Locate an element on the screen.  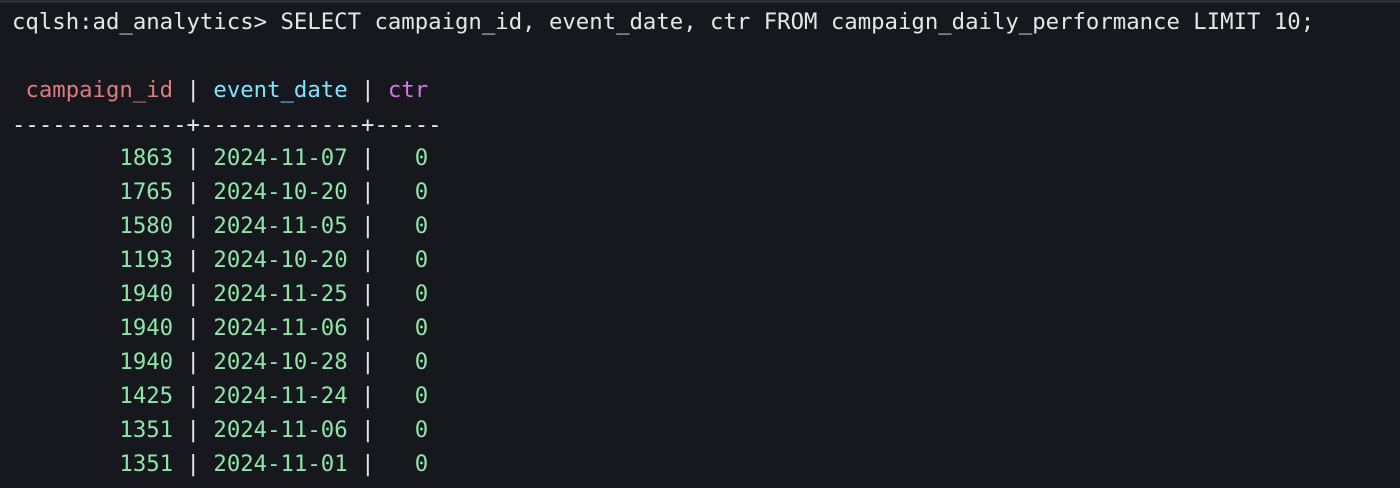
table-row: 1940 | 2024-11-06 | 0 is located at coordinates (220, 328).